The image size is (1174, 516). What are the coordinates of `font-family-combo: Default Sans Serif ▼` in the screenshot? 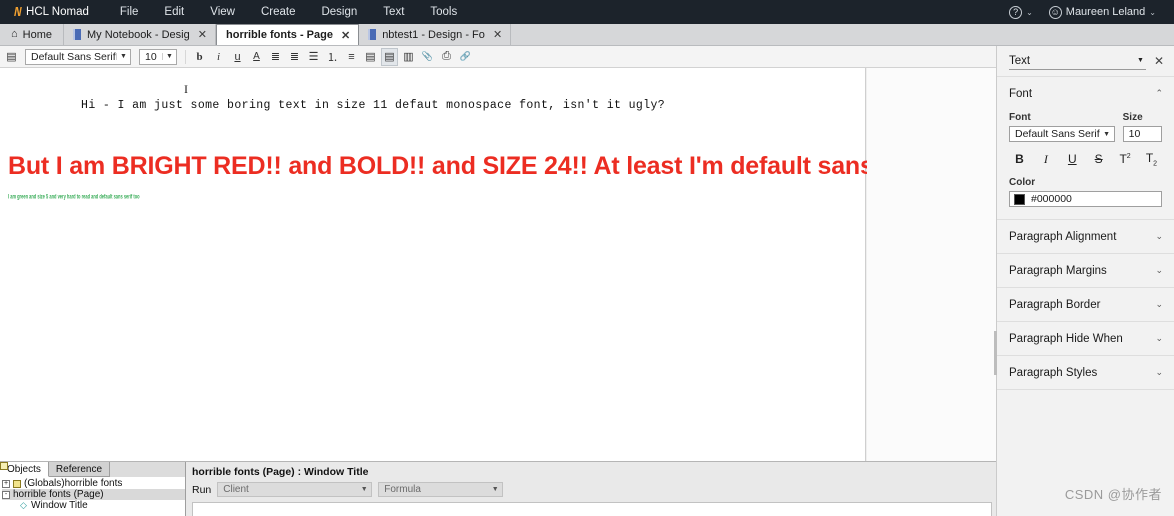 It's located at (78, 56).